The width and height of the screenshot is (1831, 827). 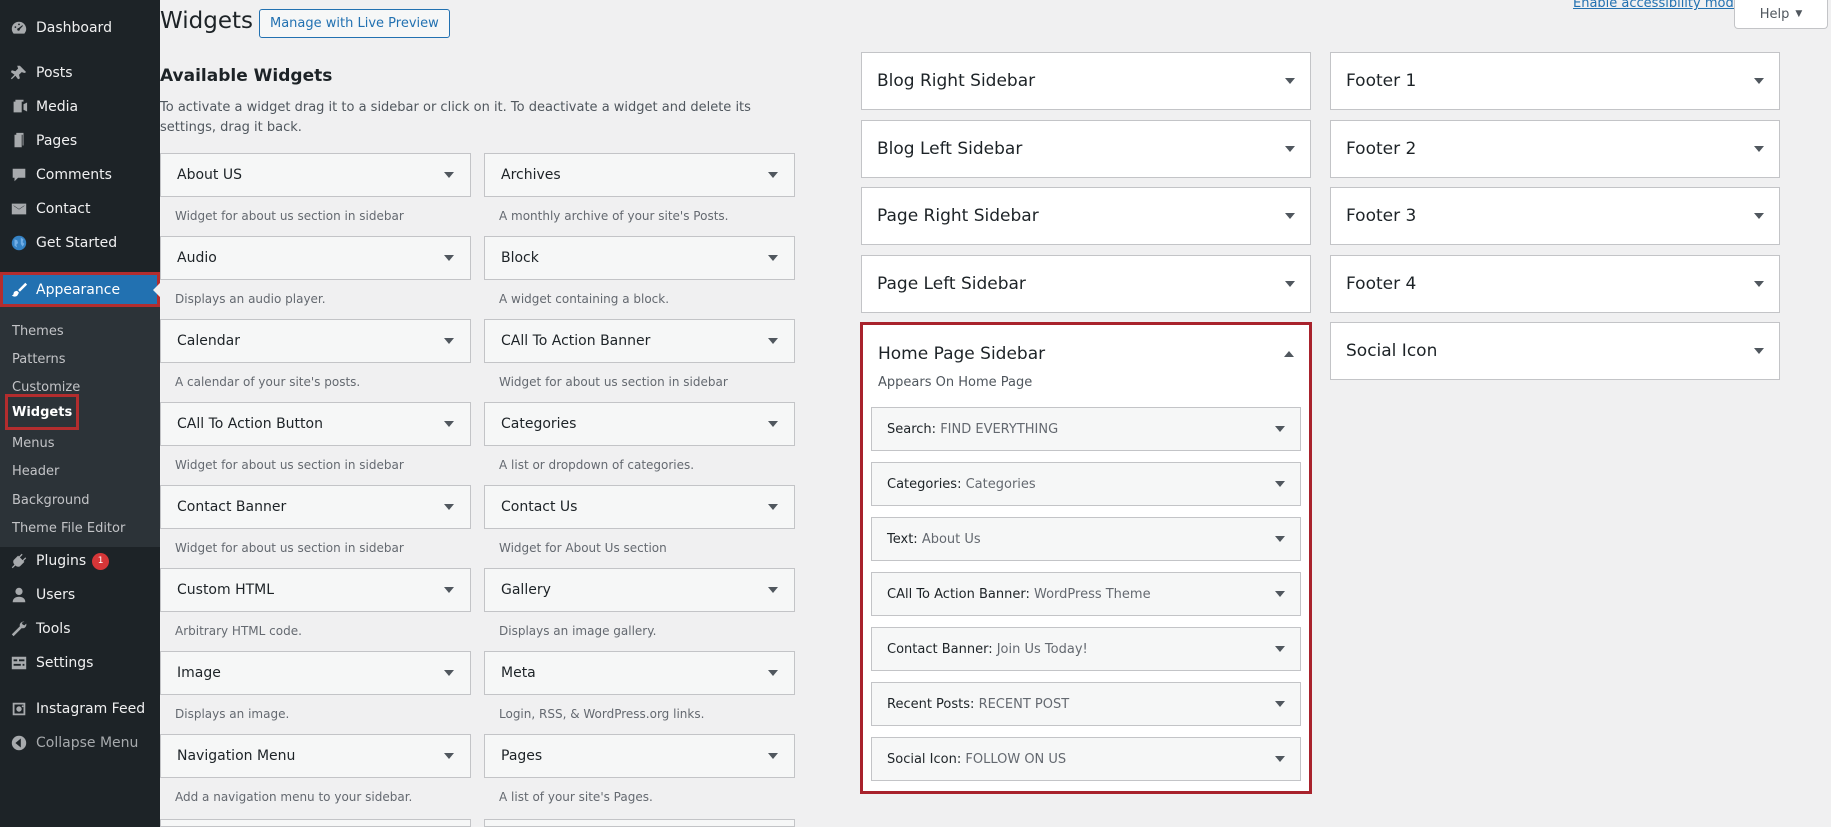 I want to click on submenu-item-menus: Menus, so click(x=33, y=443).